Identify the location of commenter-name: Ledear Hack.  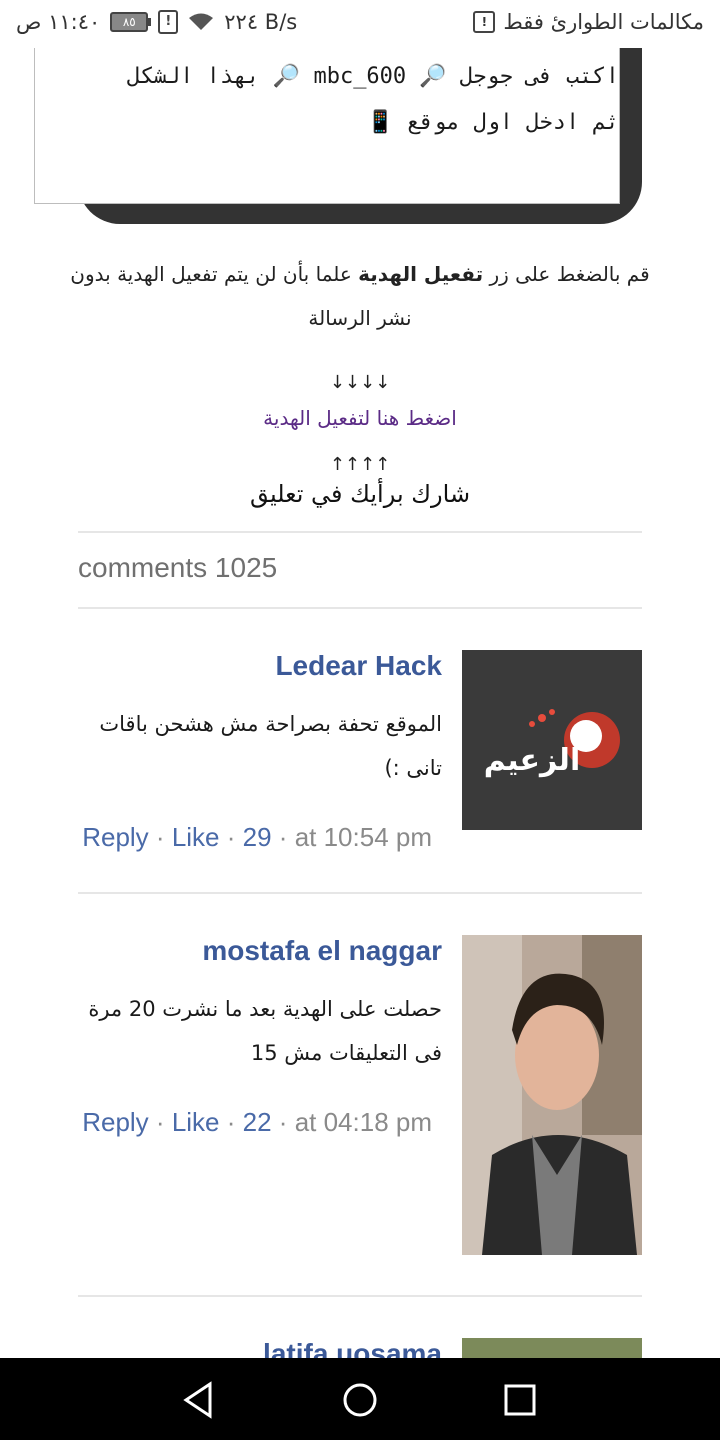
(358, 666).